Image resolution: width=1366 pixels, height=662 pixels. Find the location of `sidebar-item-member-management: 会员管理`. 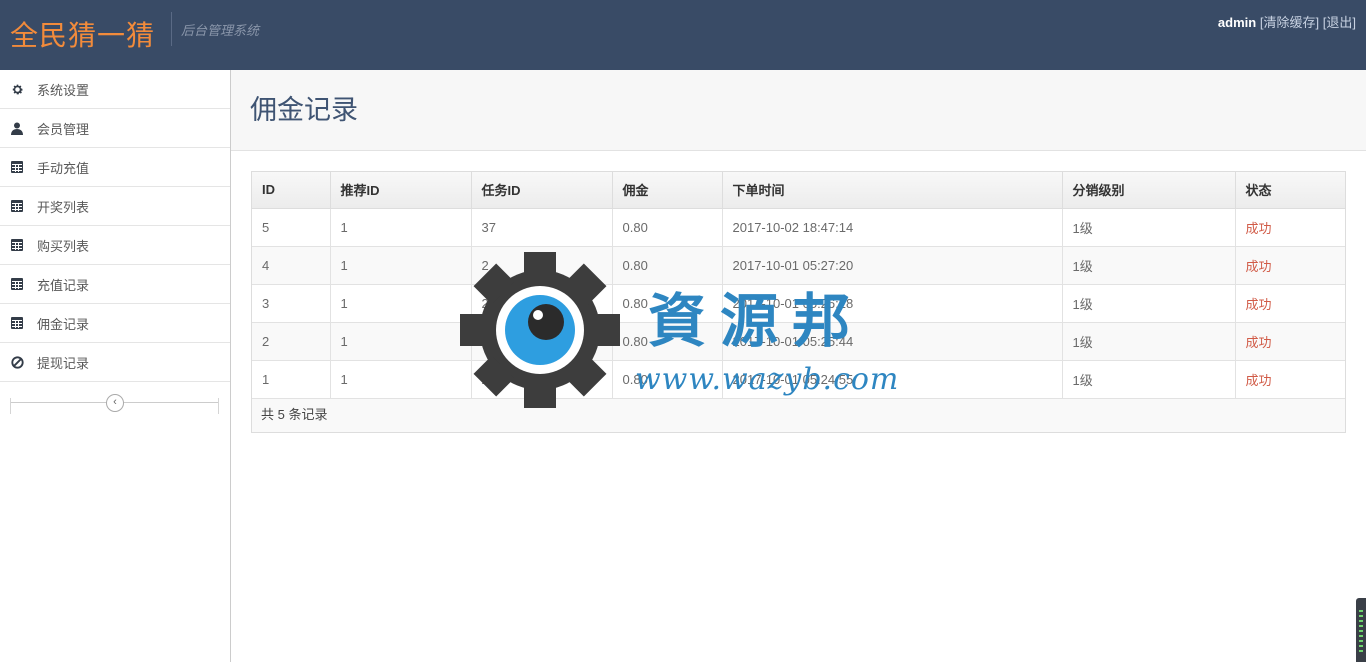

sidebar-item-member-management: 会员管理 is located at coordinates (115, 128).